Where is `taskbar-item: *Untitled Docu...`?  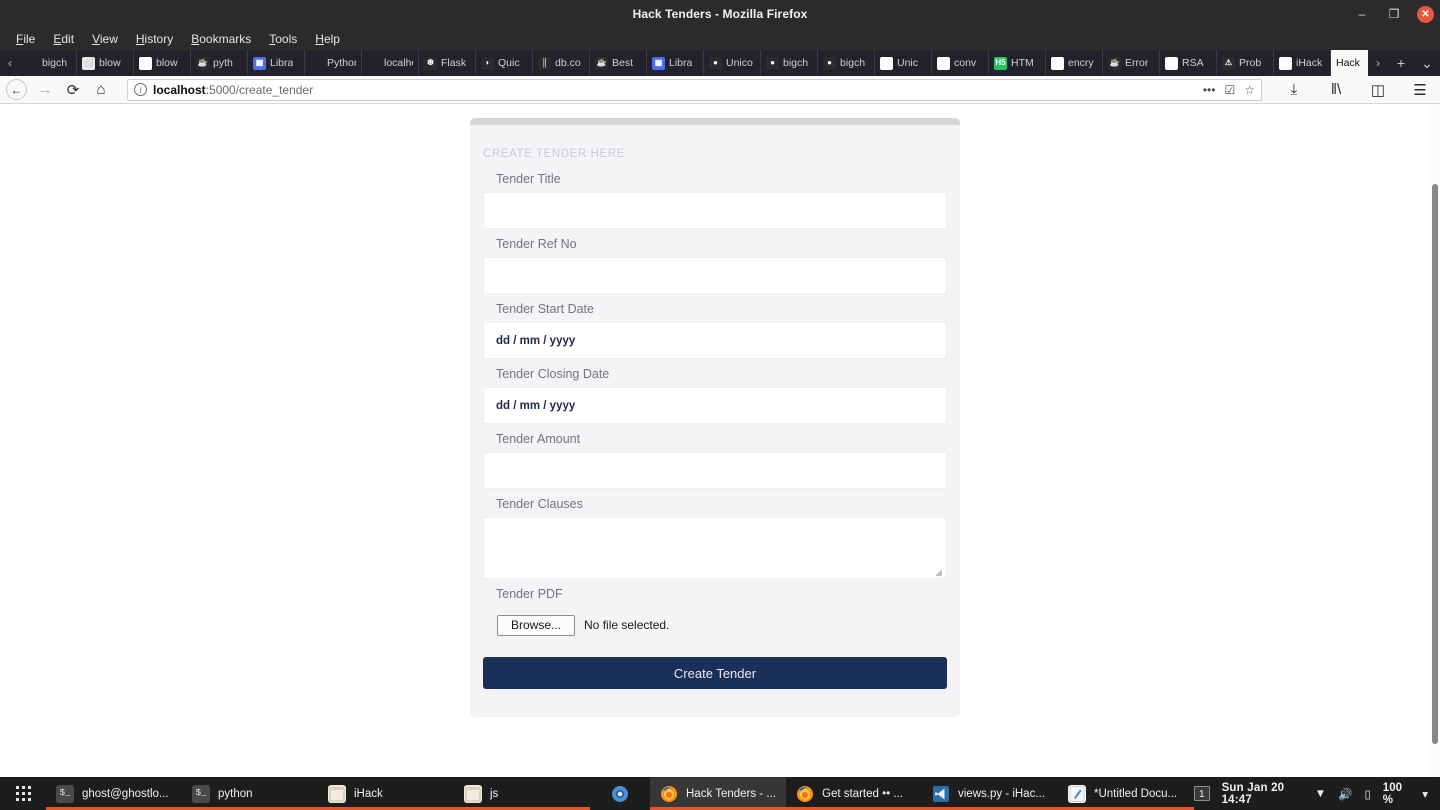 taskbar-item: *Untitled Docu... is located at coordinates (1126, 793).